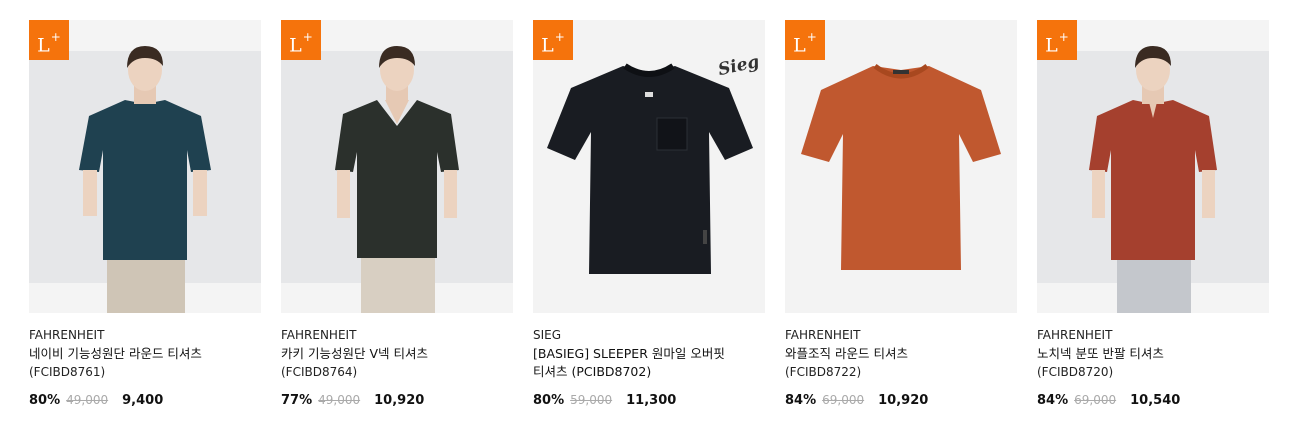 The width and height of the screenshot is (1290, 437). I want to click on product-code: (FCIBD8764), so click(319, 372).